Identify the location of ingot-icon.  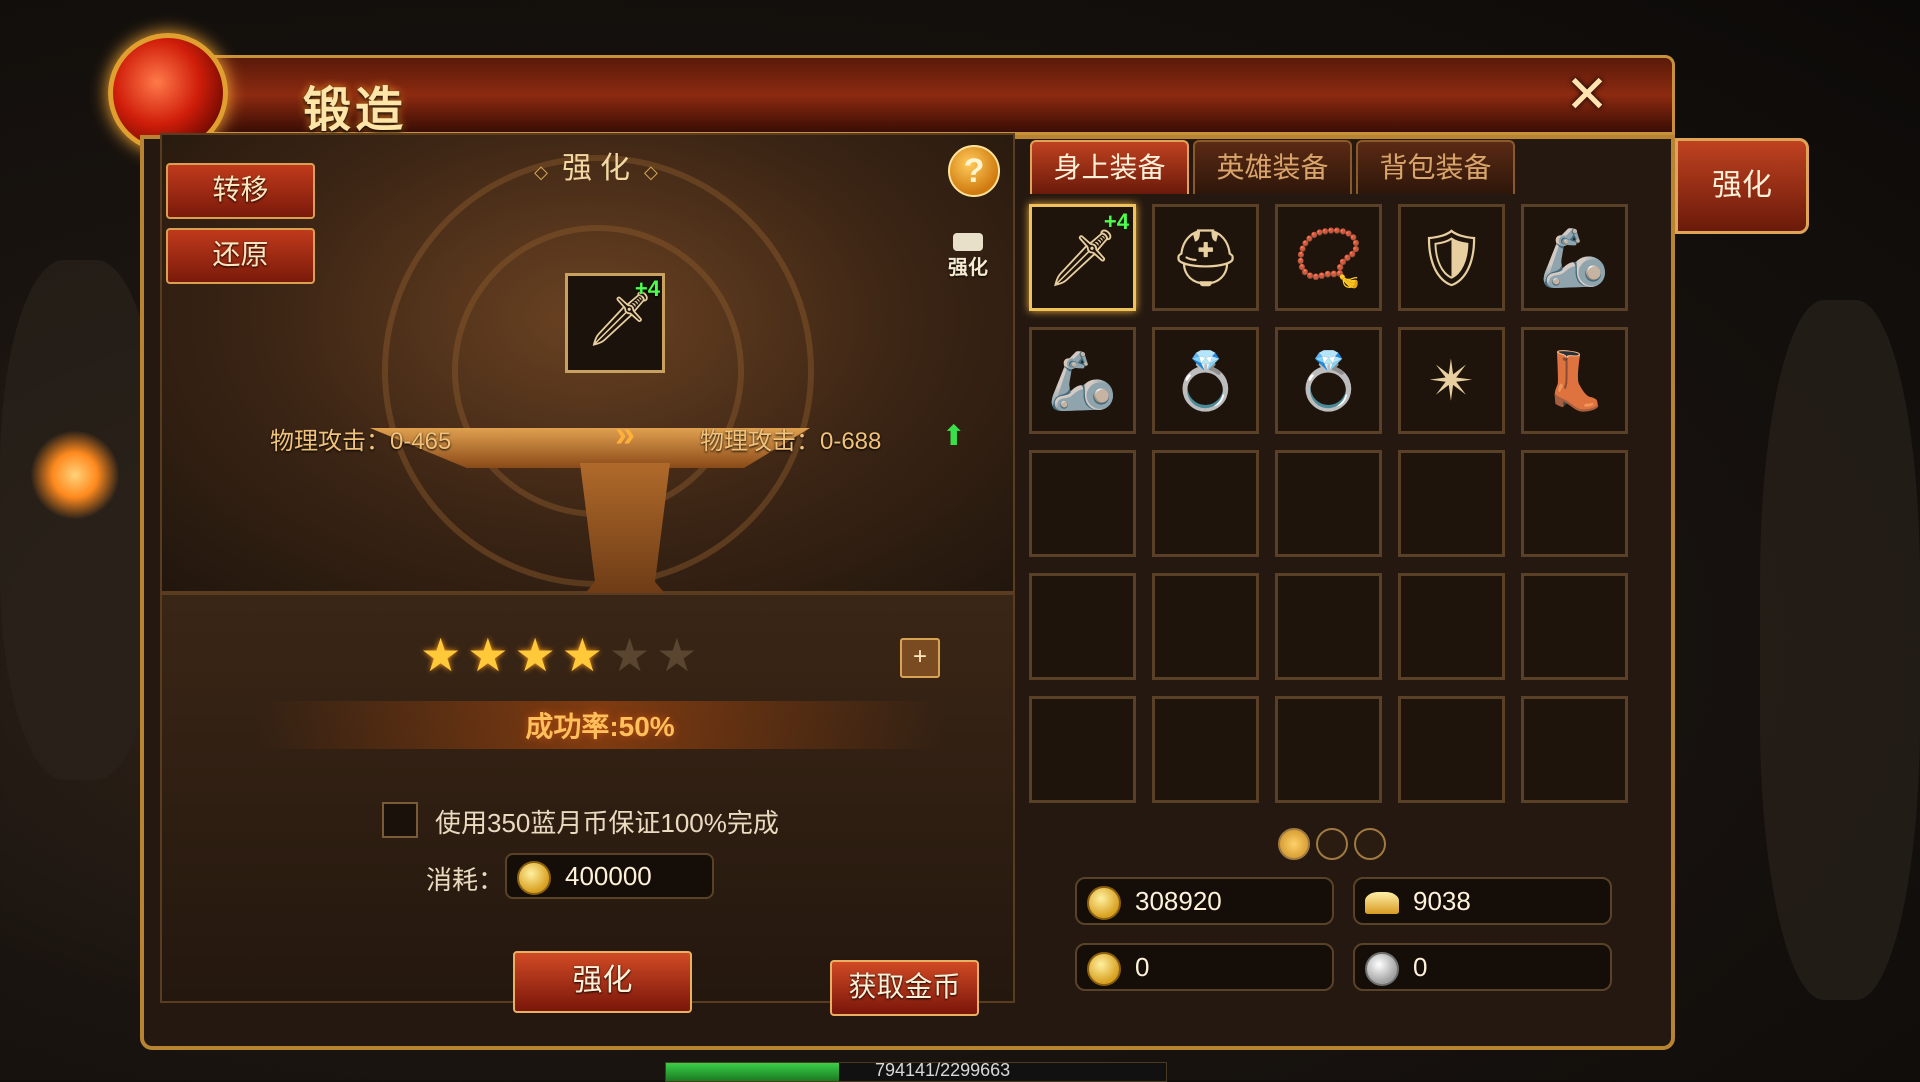
(1382, 903).